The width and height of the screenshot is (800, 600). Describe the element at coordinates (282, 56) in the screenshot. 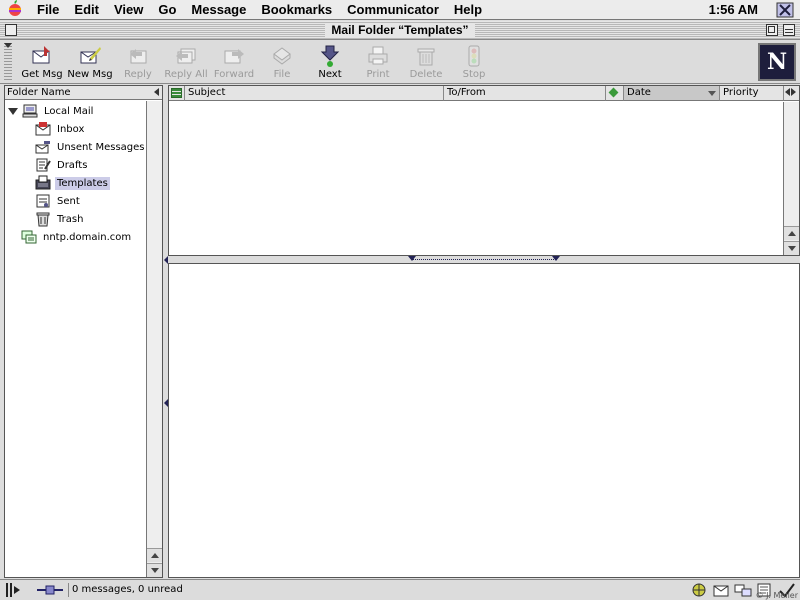

I see `file-icon` at that location.